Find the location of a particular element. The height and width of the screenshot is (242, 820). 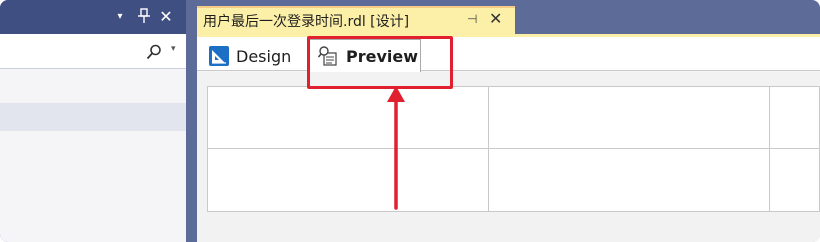

pin-tab-icon: ⊣ is located at coordinates (472, 19).